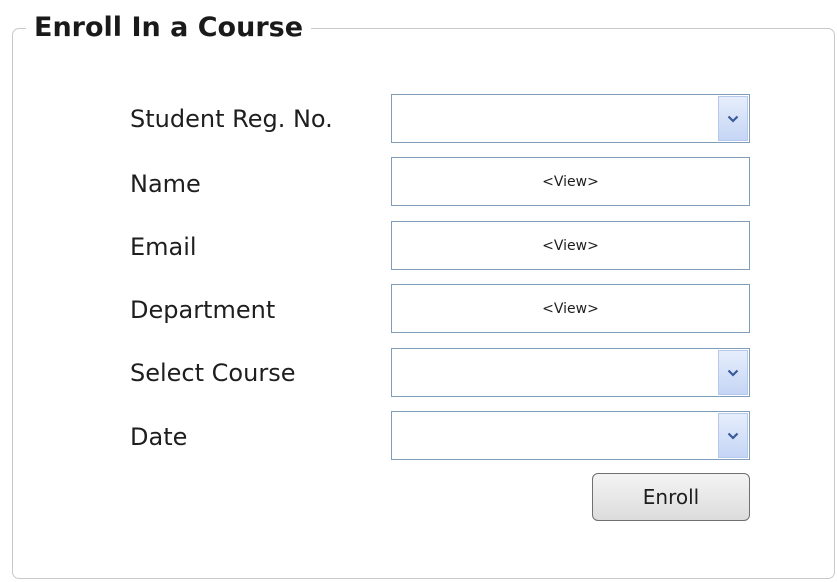 Image resolution: width=837 pixels, height=582 pixels. Describe the element at coordinates (165, 184) in the screenshot. I see `name-label: Name` at that location.